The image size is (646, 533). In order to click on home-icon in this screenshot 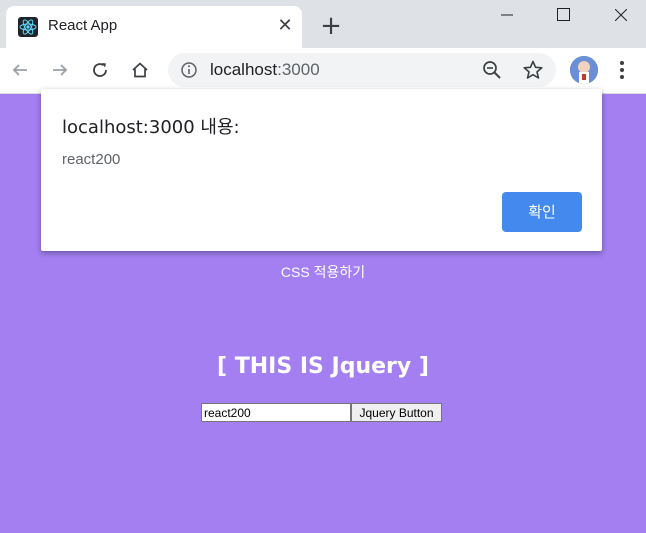, I will do `click(140, 70)`.